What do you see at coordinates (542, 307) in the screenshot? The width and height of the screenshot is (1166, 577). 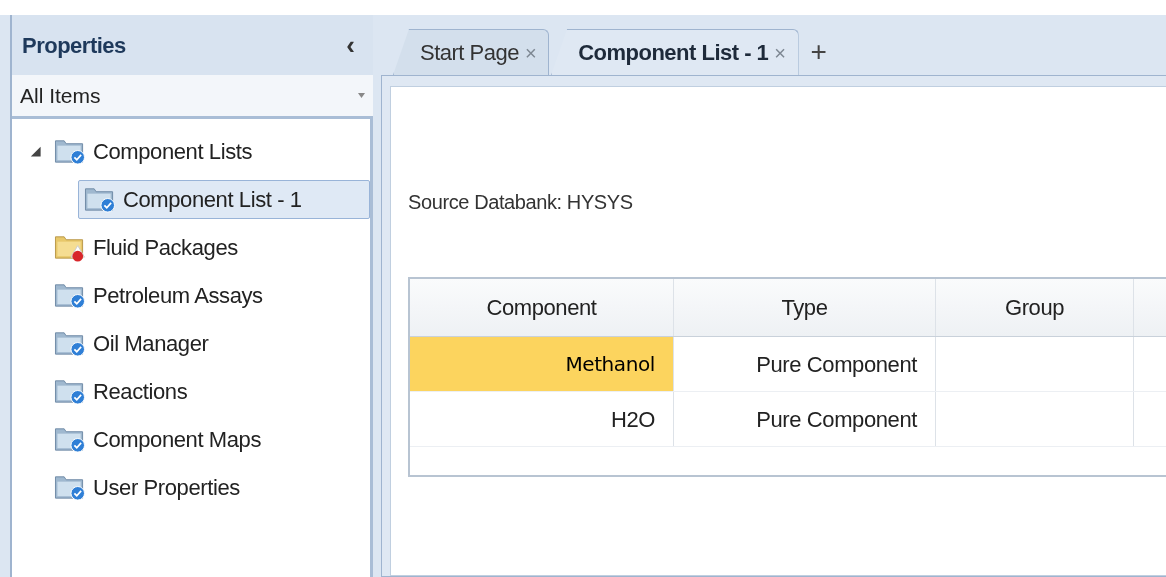 I see `column-header: Component` at bounding box center [542, 307].